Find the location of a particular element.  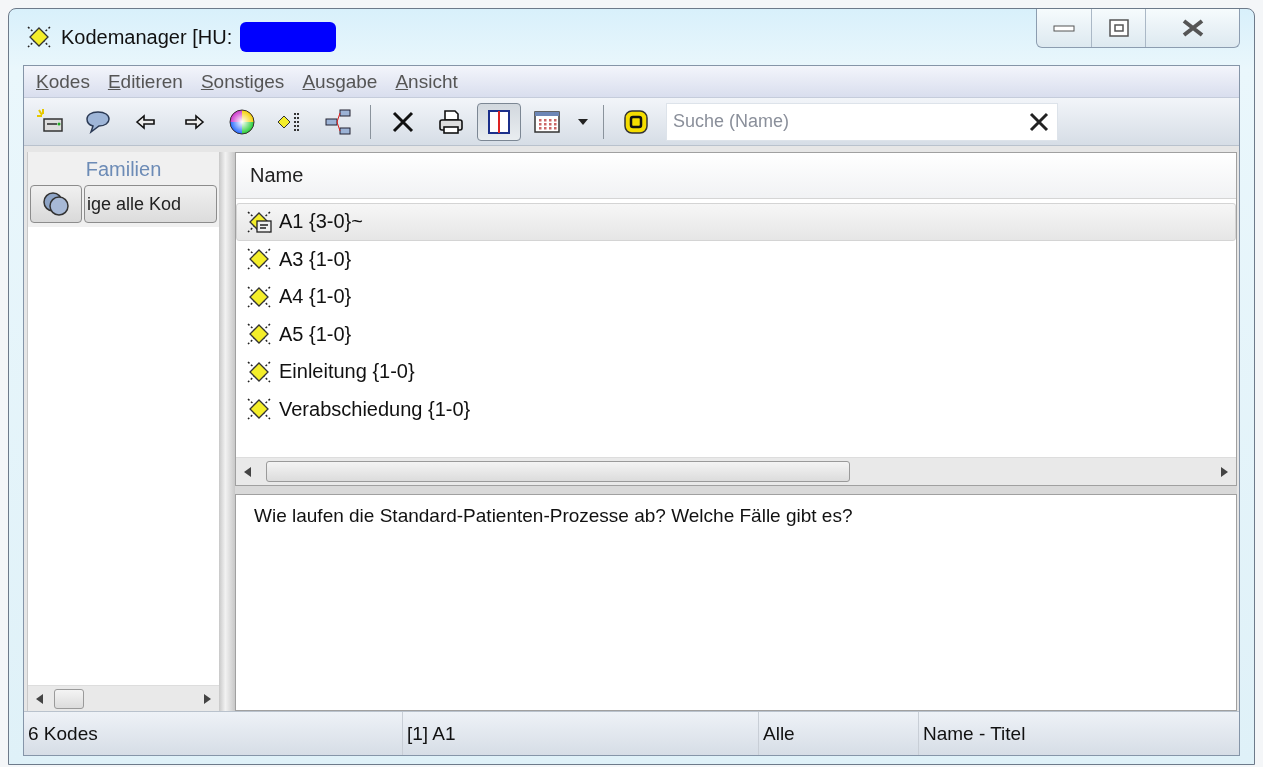

network-icon is located at coordinates (338, 121).